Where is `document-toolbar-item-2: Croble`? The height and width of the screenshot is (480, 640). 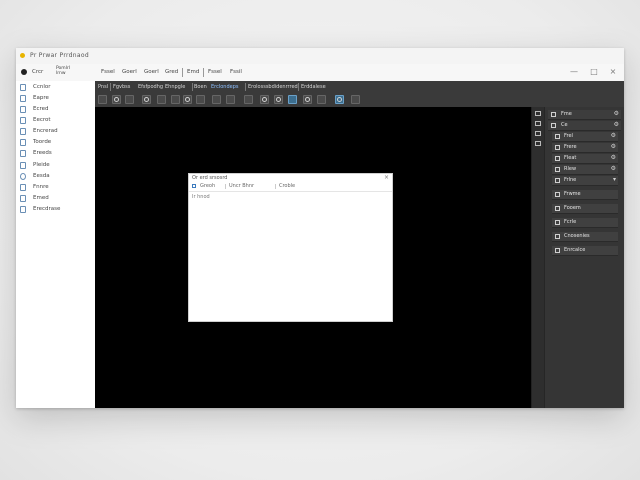
document-toolbar-item-2: Croble is located at coordinates (287, 186).